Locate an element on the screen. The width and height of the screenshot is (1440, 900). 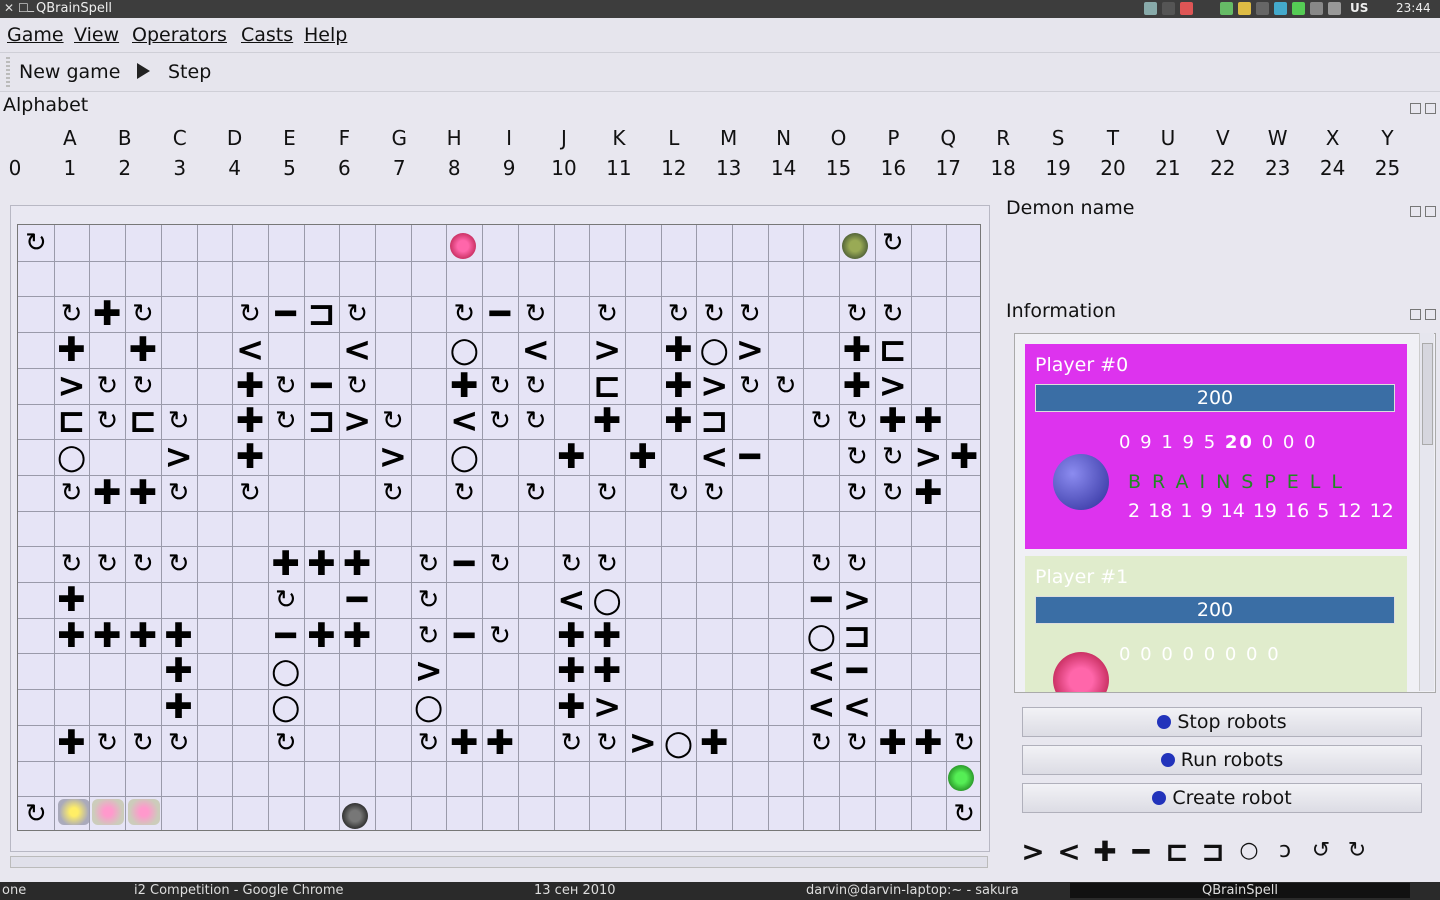
tray-icon-volume is located at coordinates (1334, 8).